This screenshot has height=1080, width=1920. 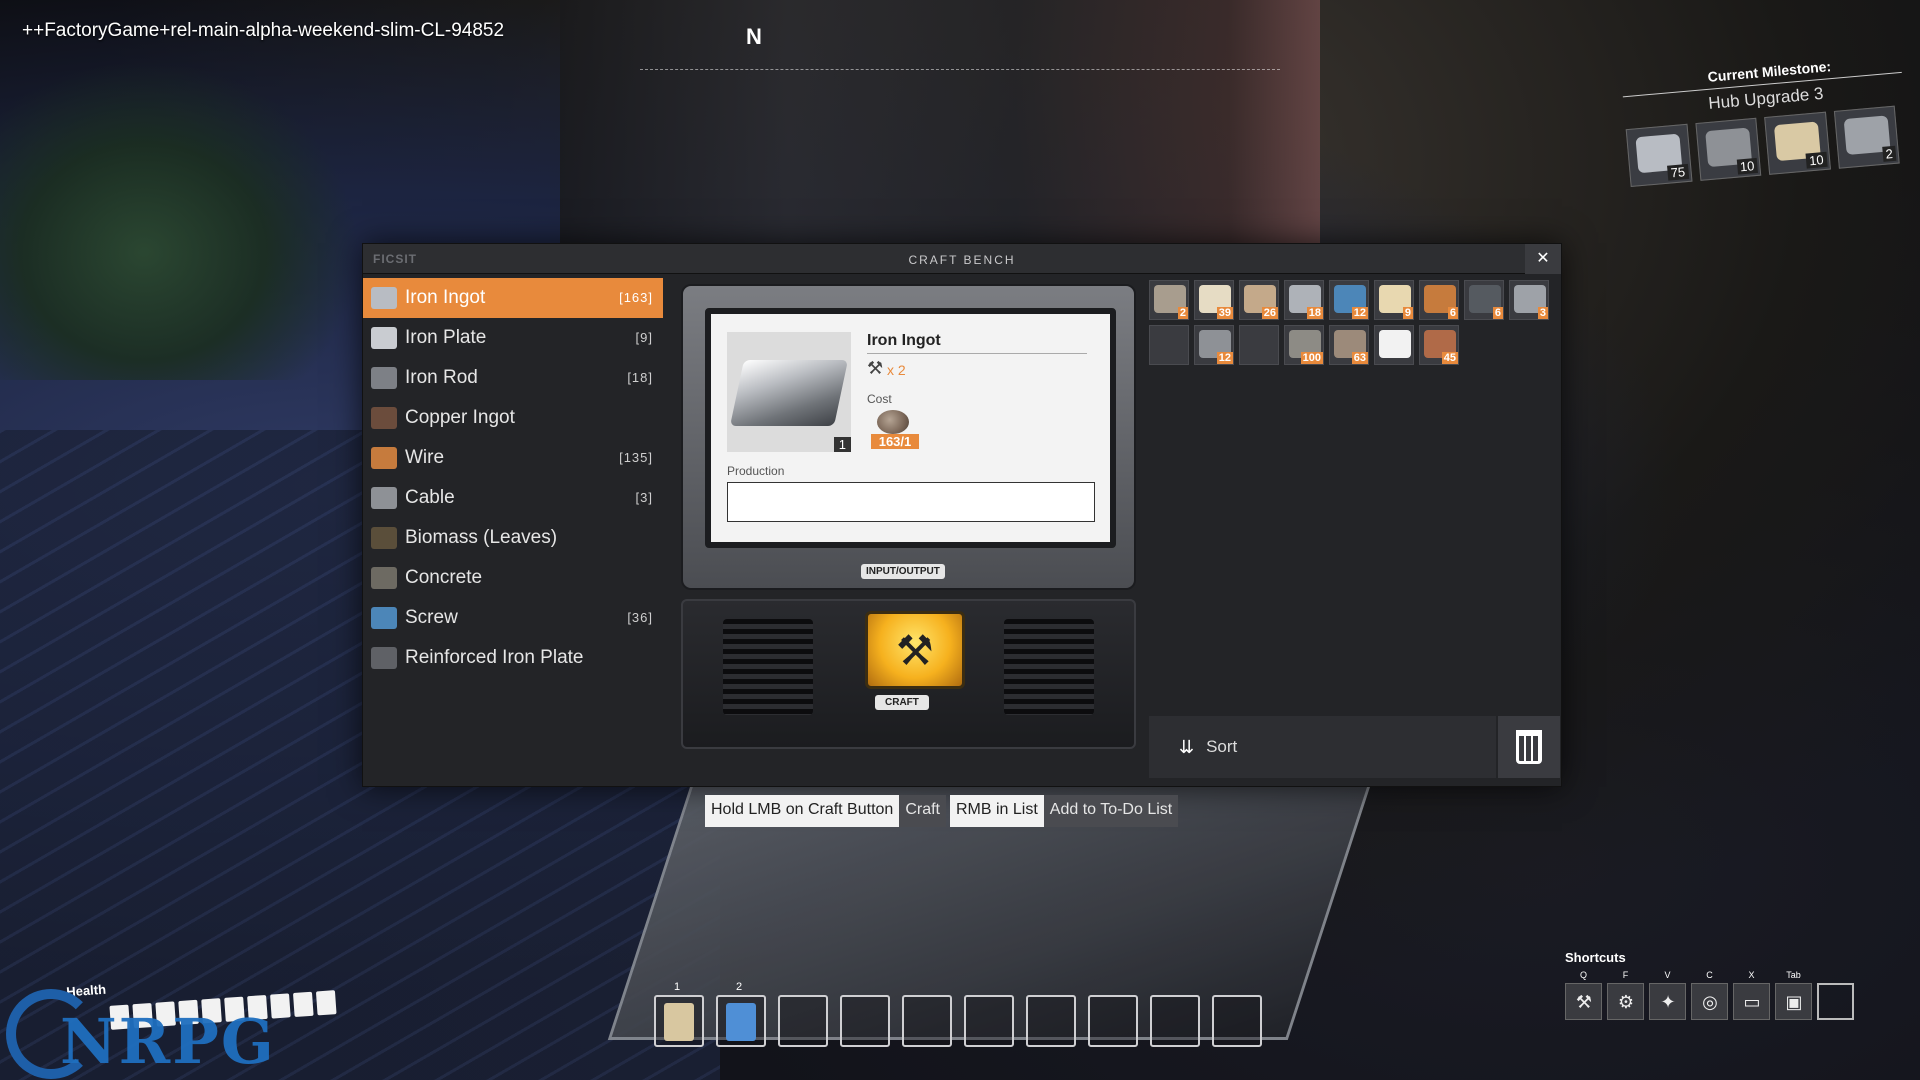 What do you see at coordinates (1751, 995) in the screenshot?
I see `shortcut-slot: X ▭` at bounding box center [1751, 995].